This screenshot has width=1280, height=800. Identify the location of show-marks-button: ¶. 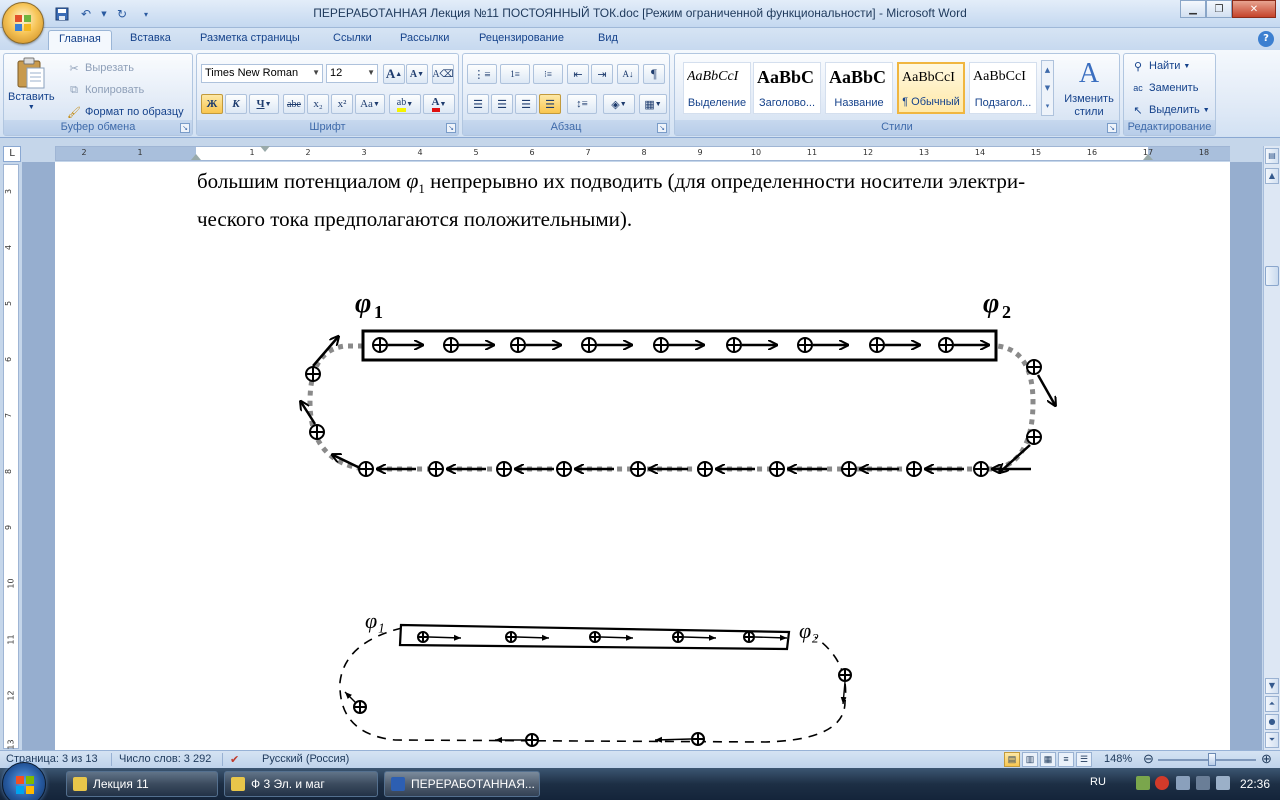
(654, 74).